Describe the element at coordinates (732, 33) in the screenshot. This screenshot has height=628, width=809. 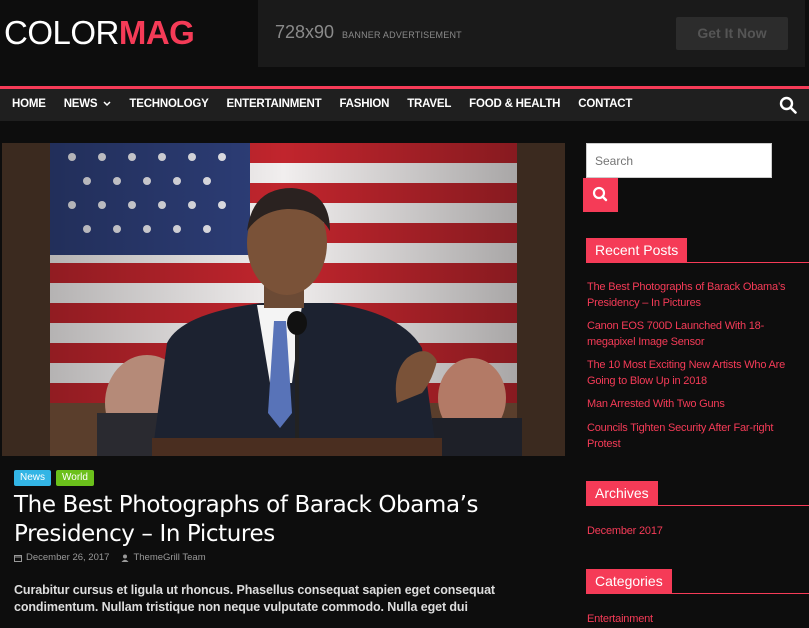
I see `get-it-now-button: Get It Now` at that location.